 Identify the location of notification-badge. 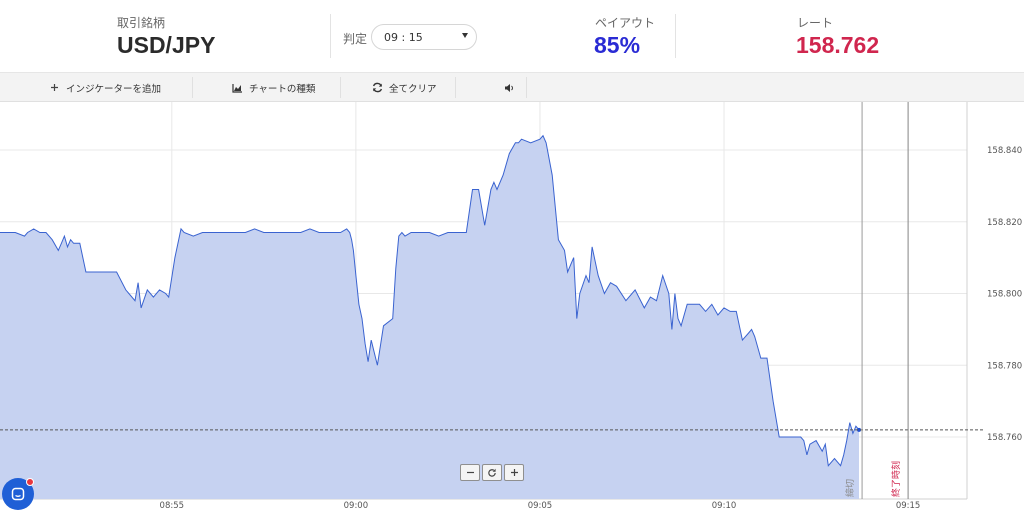
(30, 482).